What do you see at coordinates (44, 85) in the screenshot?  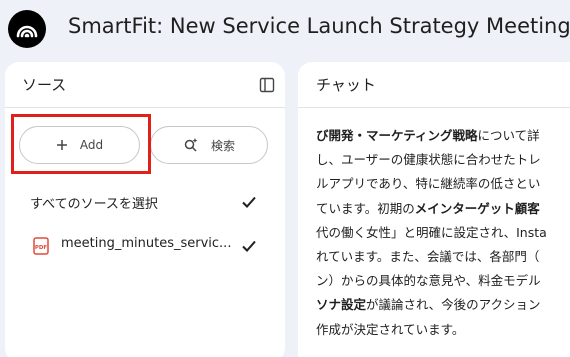 I see `sources-panel-title: ソース` at bounding box center [44, 85].